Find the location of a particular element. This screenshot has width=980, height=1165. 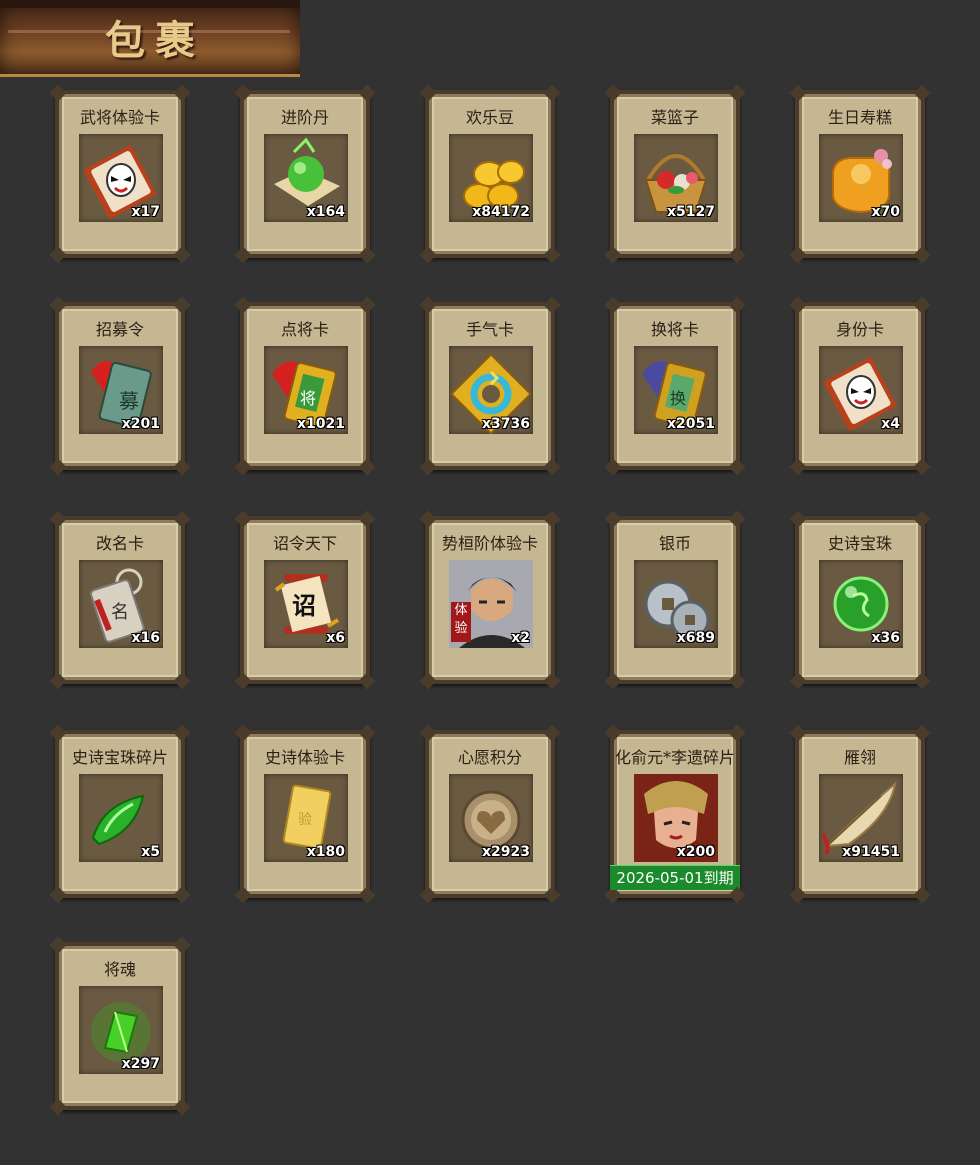

opera-mask-card-icon: x17 is located at coordinates (121, 178).